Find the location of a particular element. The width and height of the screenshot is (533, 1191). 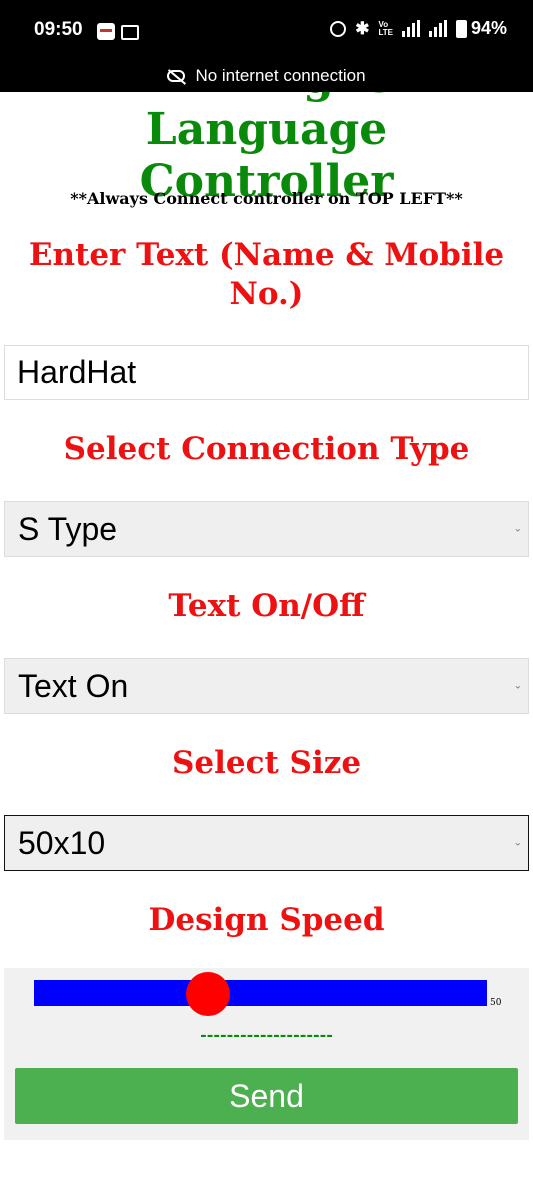

signal-icon-sim1 is located at coordinates (410, 28).